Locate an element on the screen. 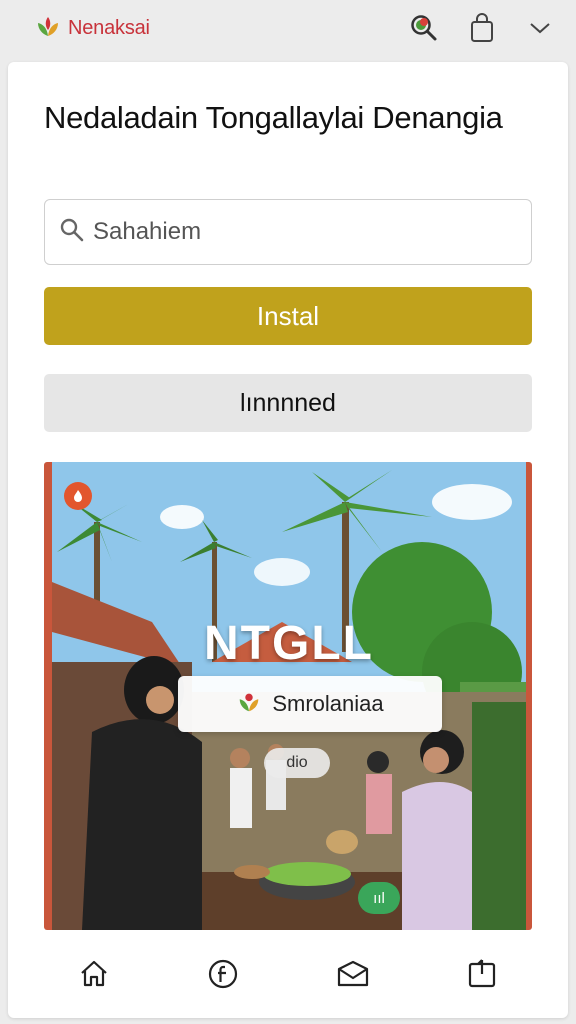 The image size is (576, 1024). app-name: Nenaksai is located at coordinates (109, 27).